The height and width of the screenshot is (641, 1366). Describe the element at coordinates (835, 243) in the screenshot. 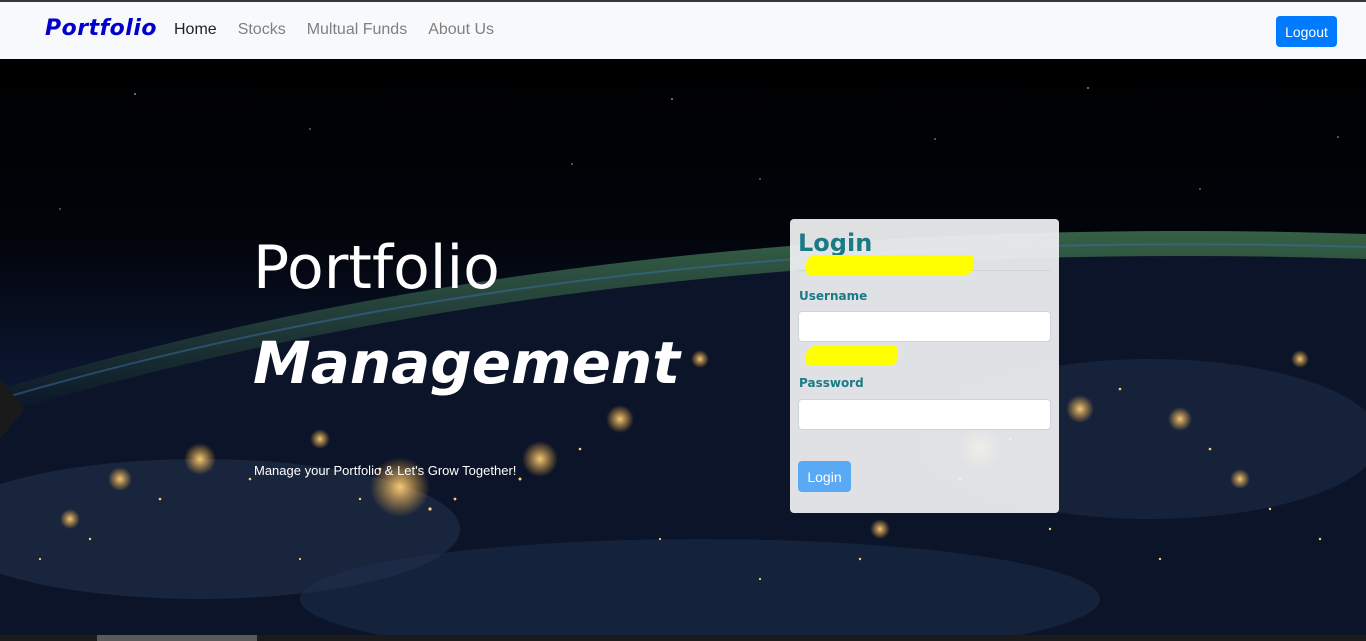

I see `login-title: Login` at that location.